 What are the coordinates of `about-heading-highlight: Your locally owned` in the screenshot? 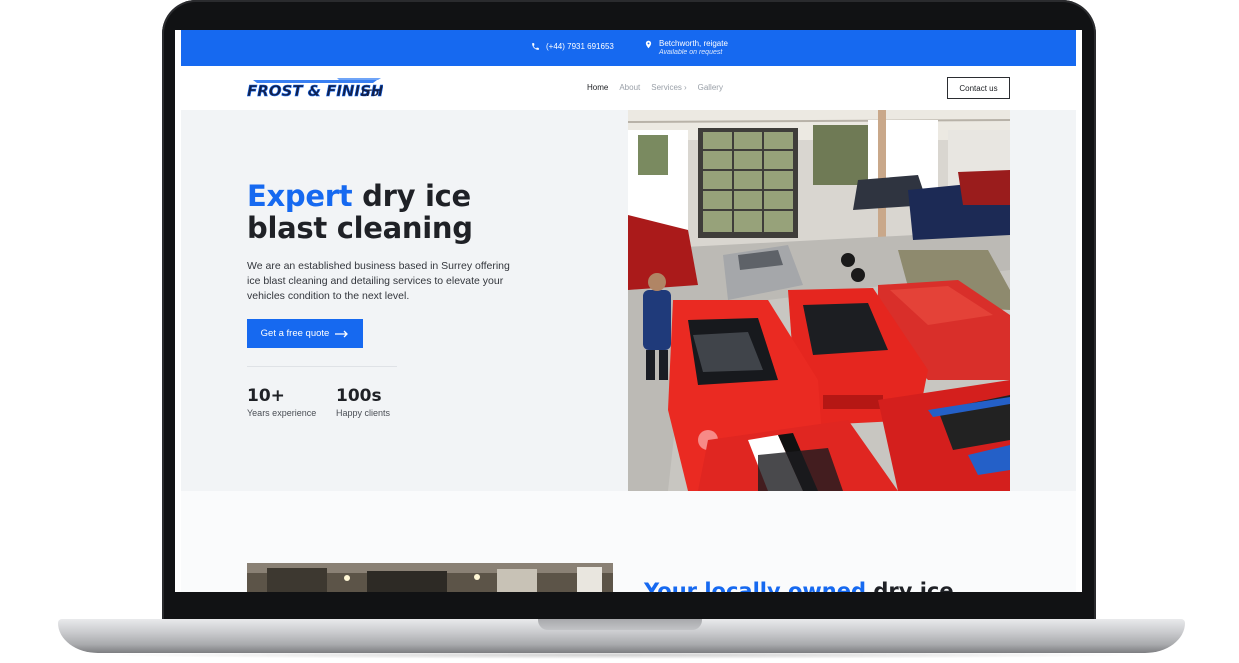 It's located at (755, 585).